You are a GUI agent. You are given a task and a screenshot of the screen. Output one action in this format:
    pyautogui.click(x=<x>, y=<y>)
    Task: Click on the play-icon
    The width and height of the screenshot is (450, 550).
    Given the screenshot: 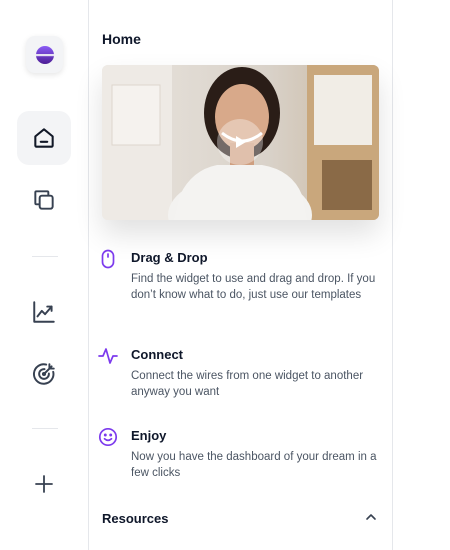 What is the action you would take?
    pyautogui.click(x=241, y=142)
    